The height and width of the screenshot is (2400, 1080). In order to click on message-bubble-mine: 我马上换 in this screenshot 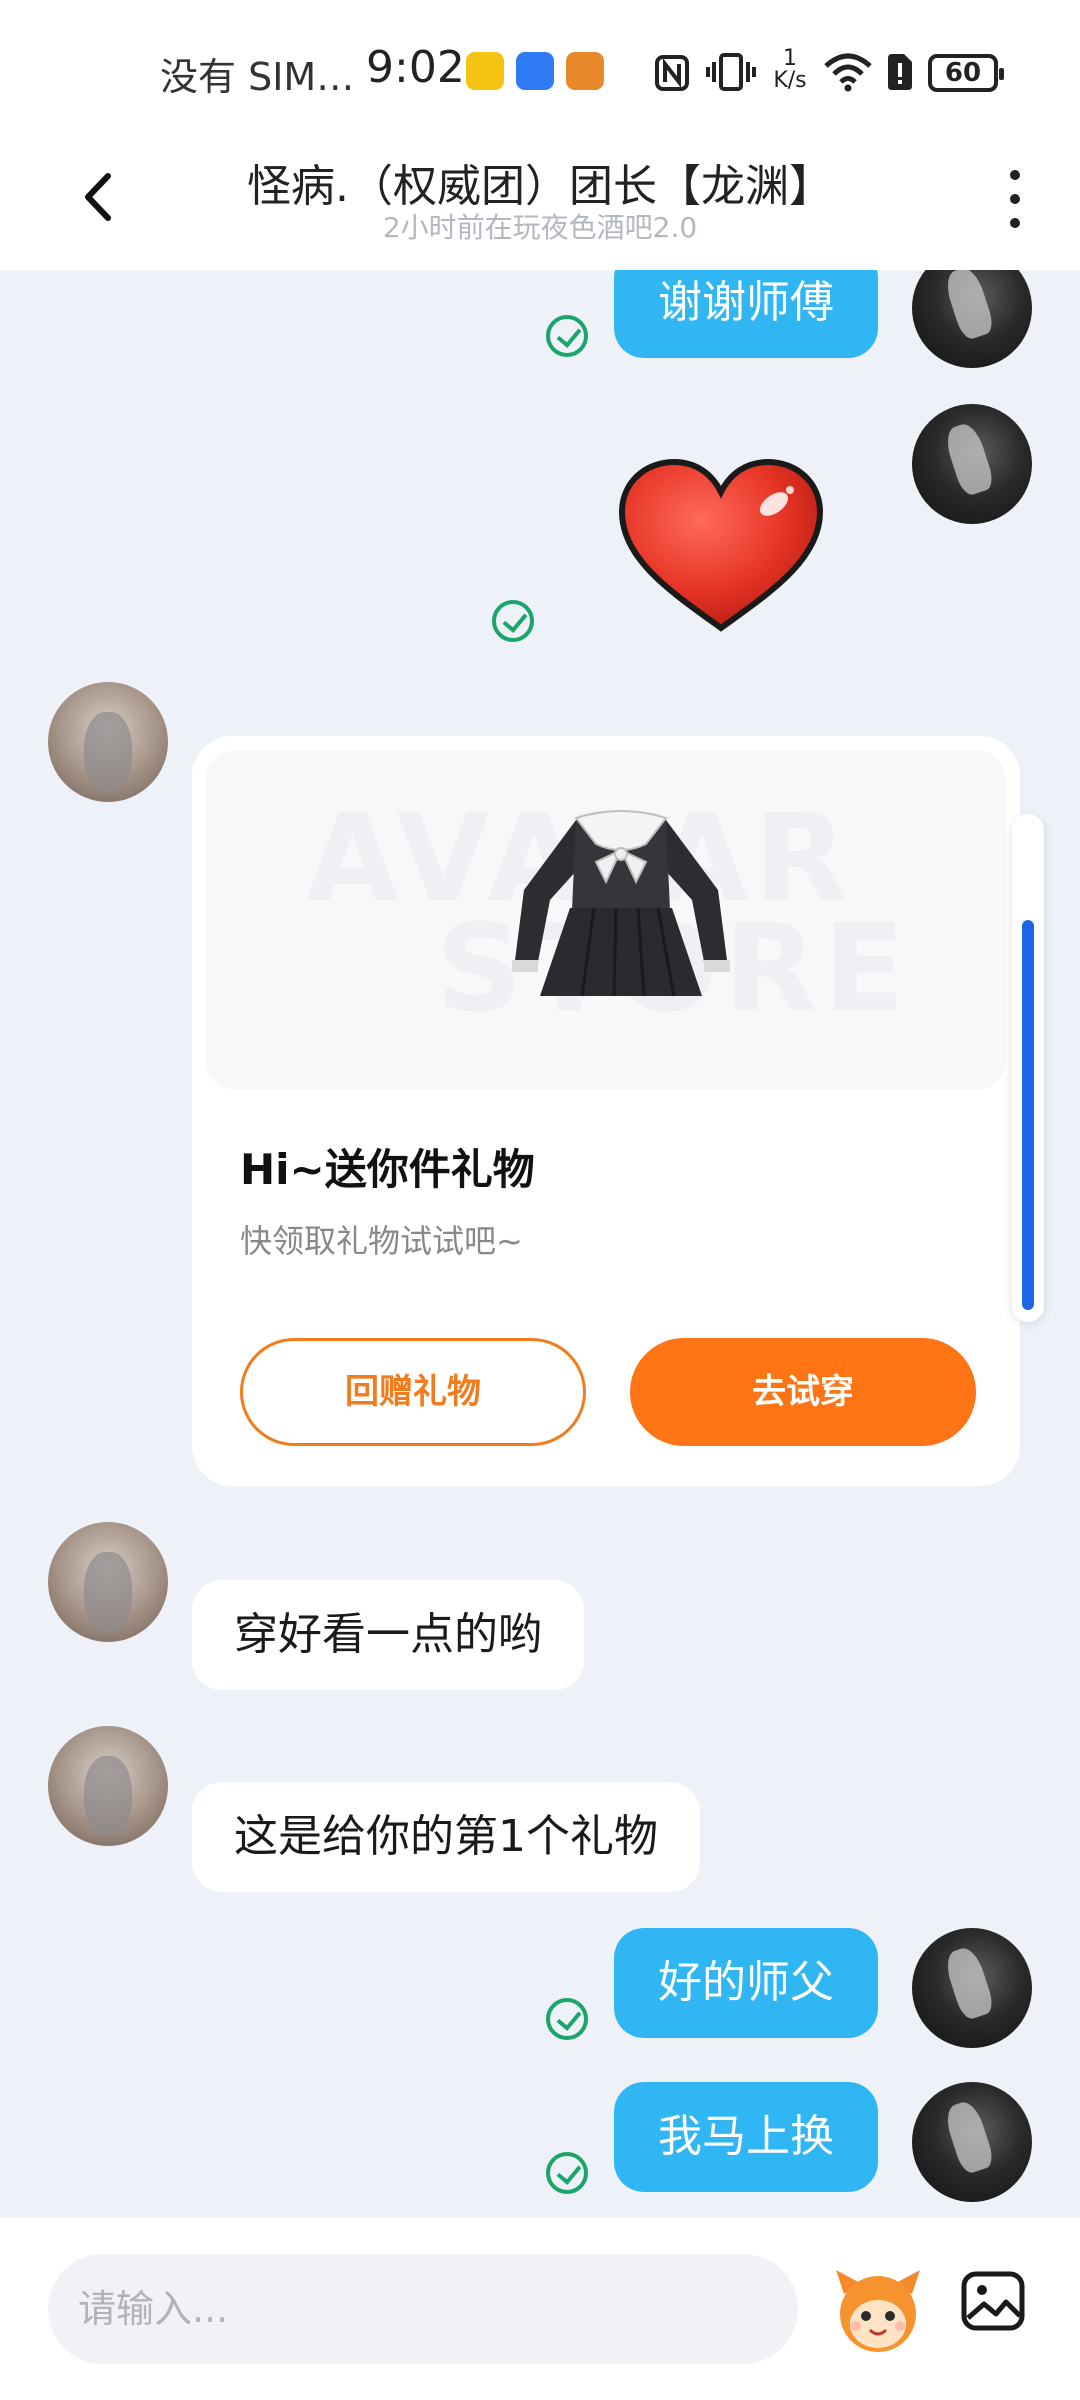, I will do `click(746, 2137)`.